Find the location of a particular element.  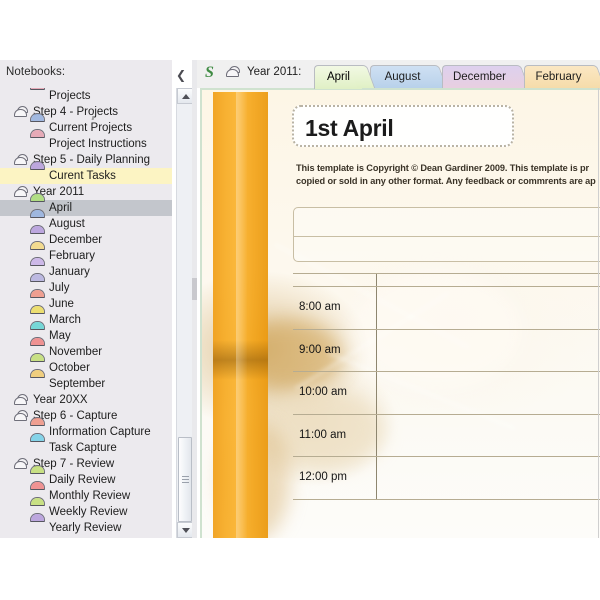

tab-label: April is located at coordinates (338, 77).